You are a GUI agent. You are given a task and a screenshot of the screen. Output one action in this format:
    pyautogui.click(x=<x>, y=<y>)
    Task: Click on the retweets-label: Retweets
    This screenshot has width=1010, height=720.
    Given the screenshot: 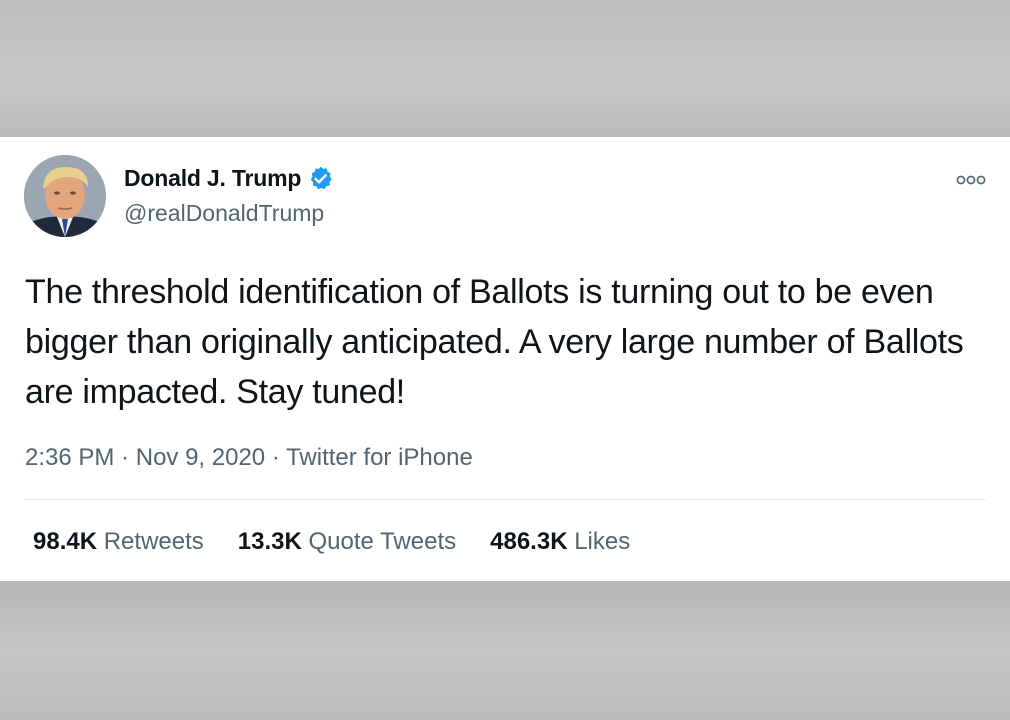 What is the action you would take?
    pyautogui.click(x=153, y=541)
    